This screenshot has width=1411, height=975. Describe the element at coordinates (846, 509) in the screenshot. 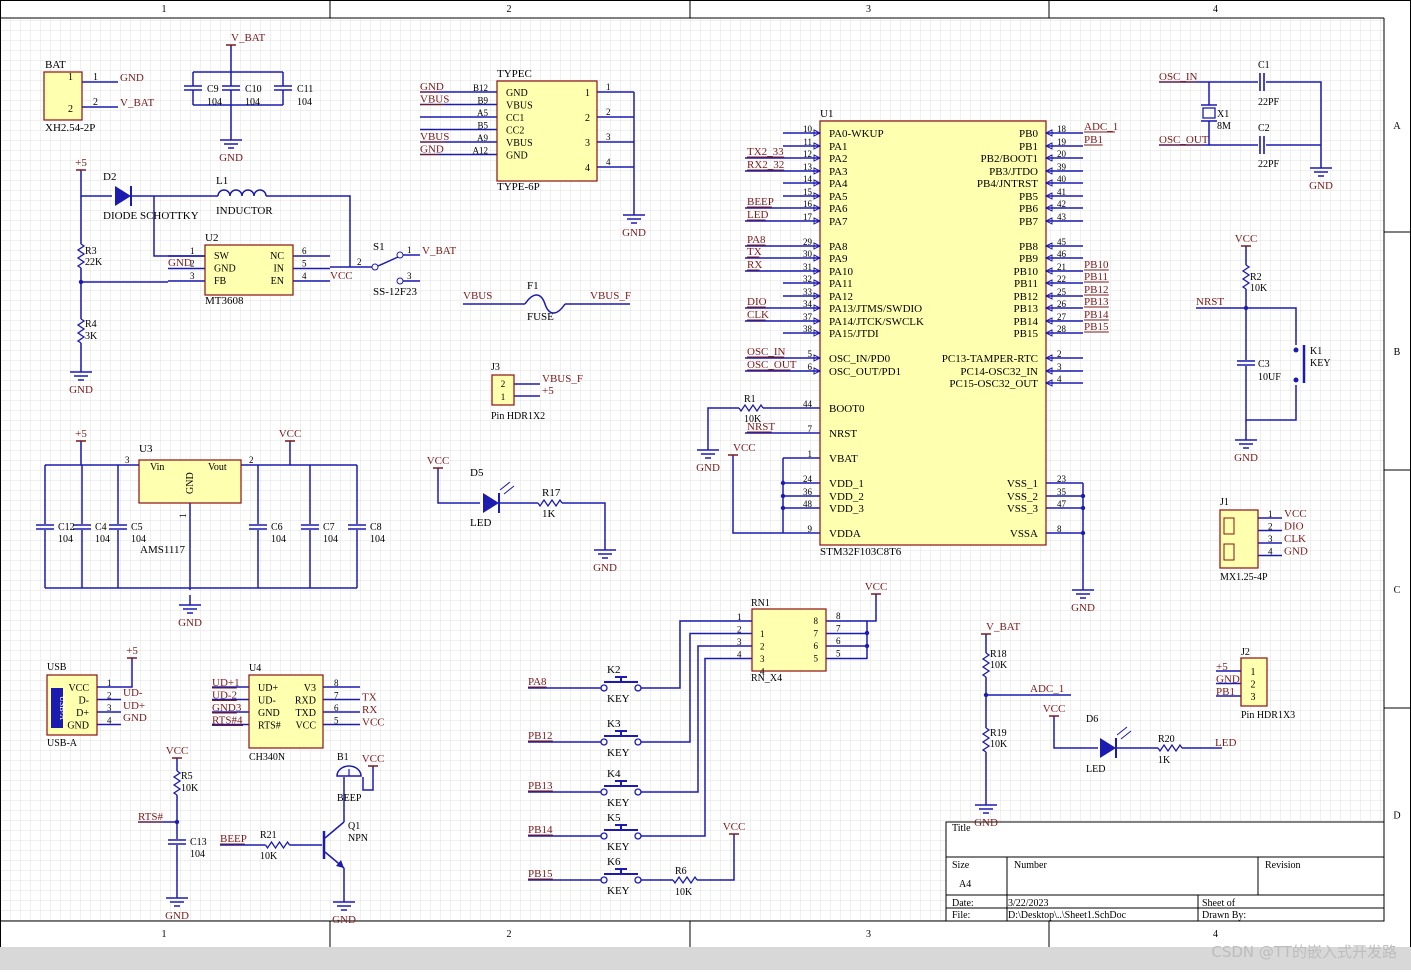

I see `label: VDD_3` at that location.